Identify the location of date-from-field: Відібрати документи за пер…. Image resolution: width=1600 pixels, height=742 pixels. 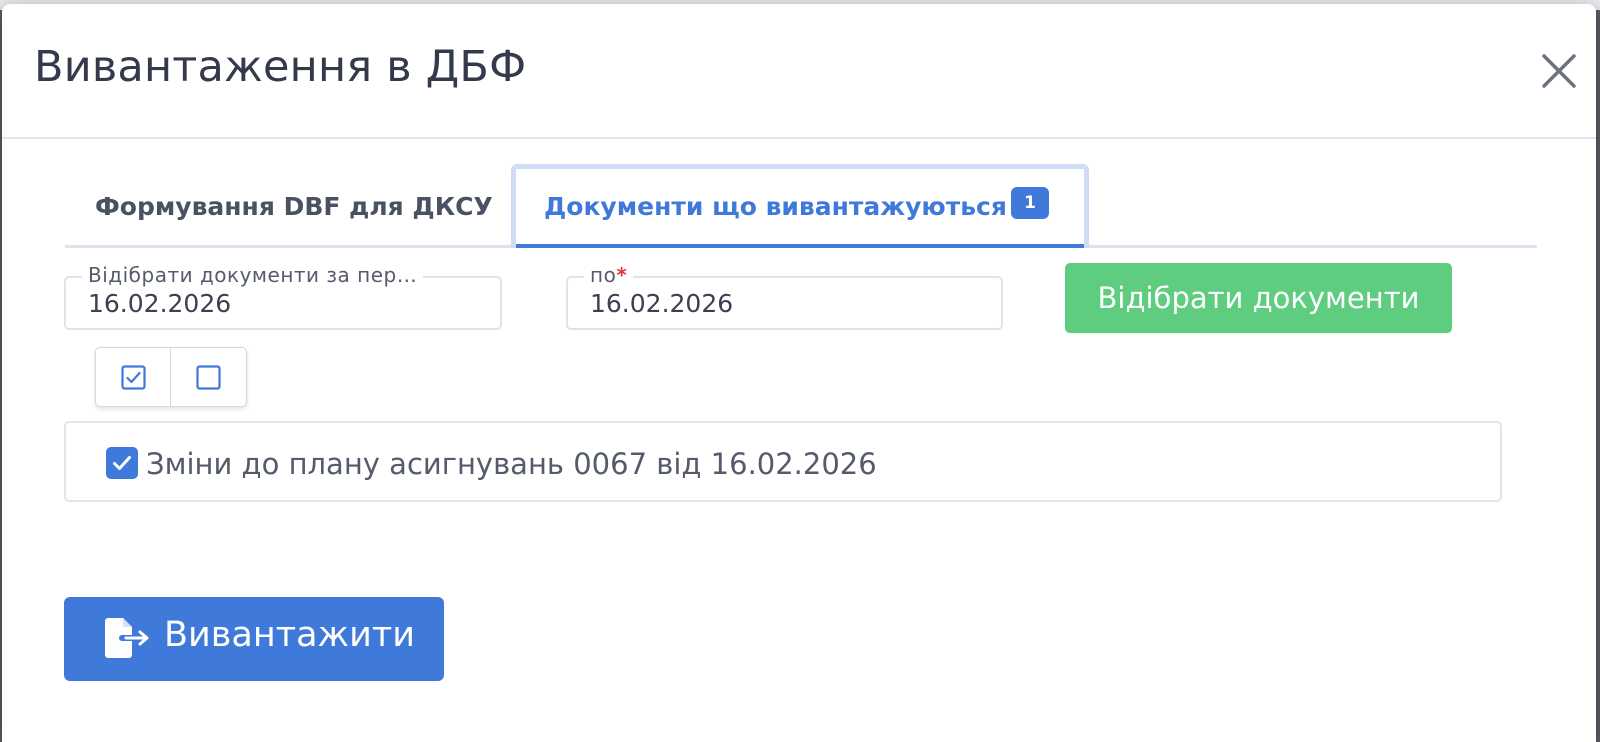
(283, 296).